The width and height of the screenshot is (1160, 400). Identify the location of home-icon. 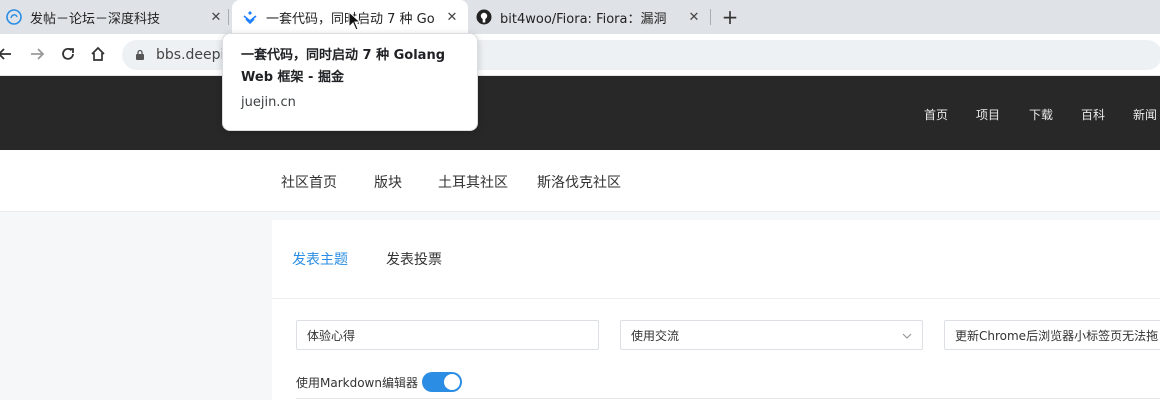
(98, 54).